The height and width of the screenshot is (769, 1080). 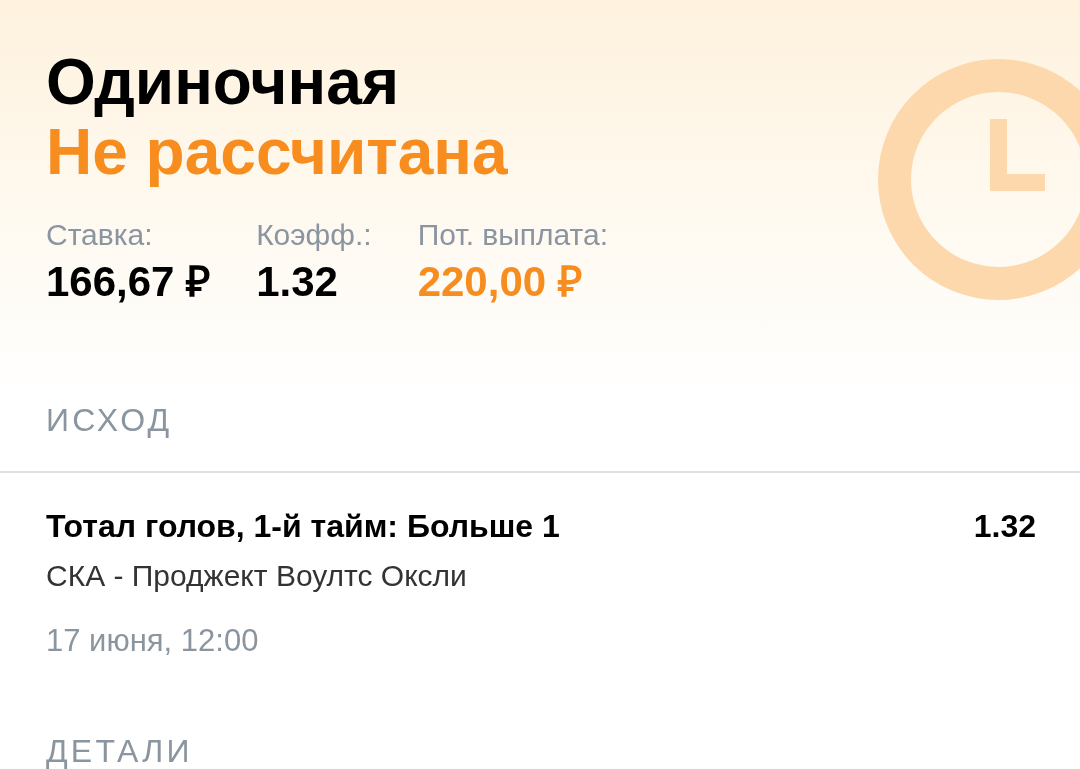 I want to click on outcome-market: Тотал голов, 1-й тайм: Больше 1, so click(x=303, y=526).